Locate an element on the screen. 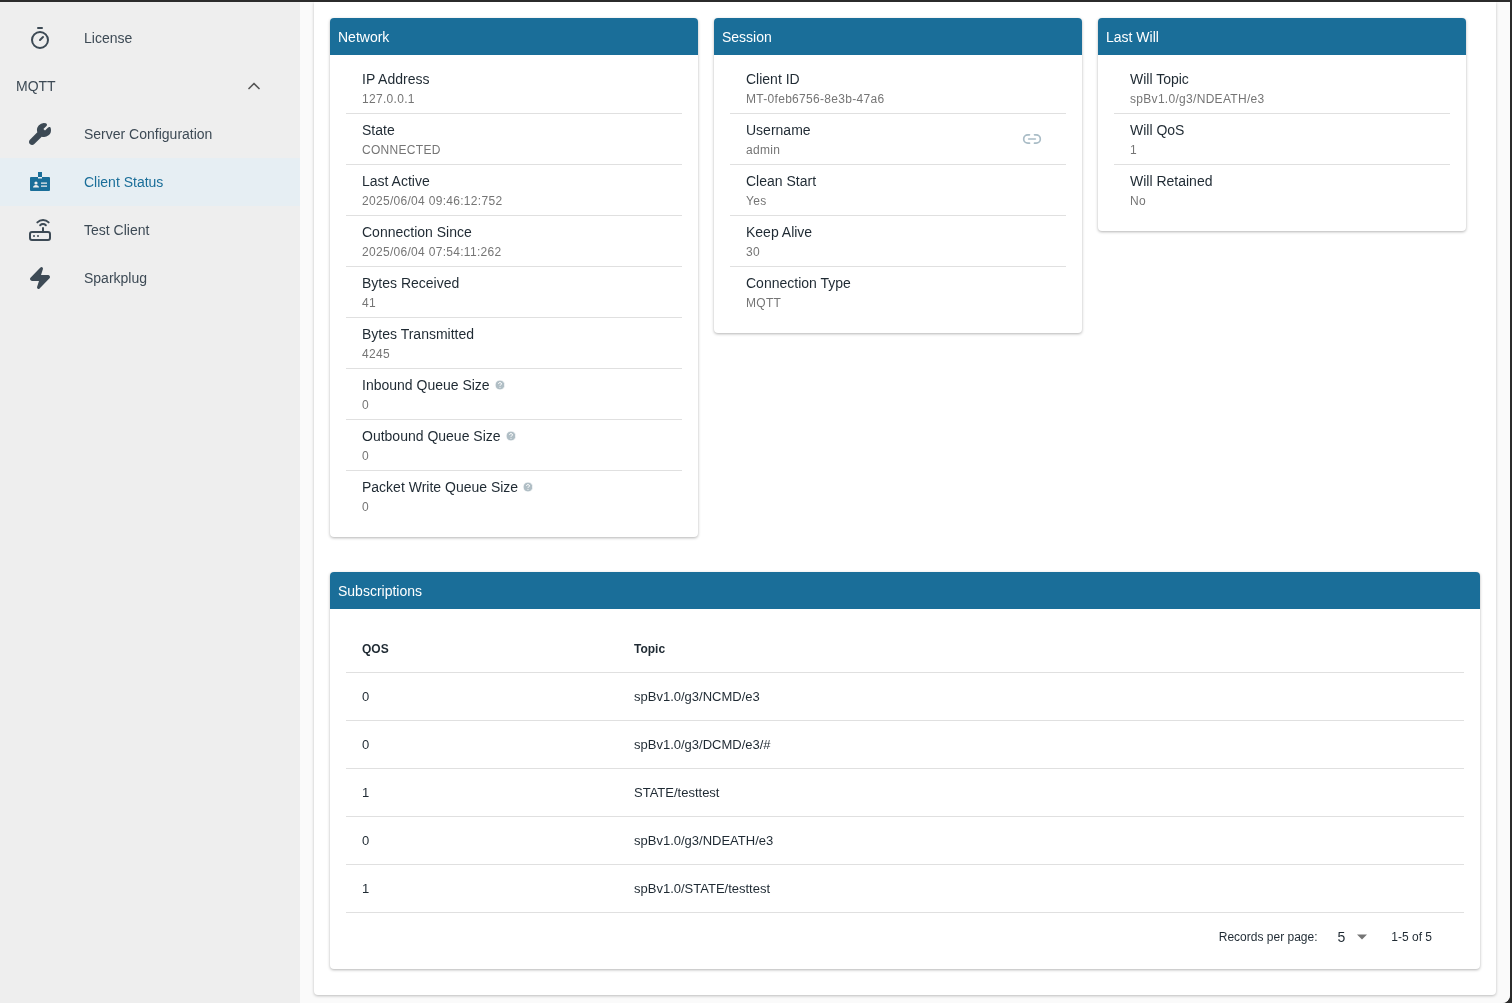 The image size is (1512, 1003). field-label: Outbound Queue Size is located at coordinates (431, 436).